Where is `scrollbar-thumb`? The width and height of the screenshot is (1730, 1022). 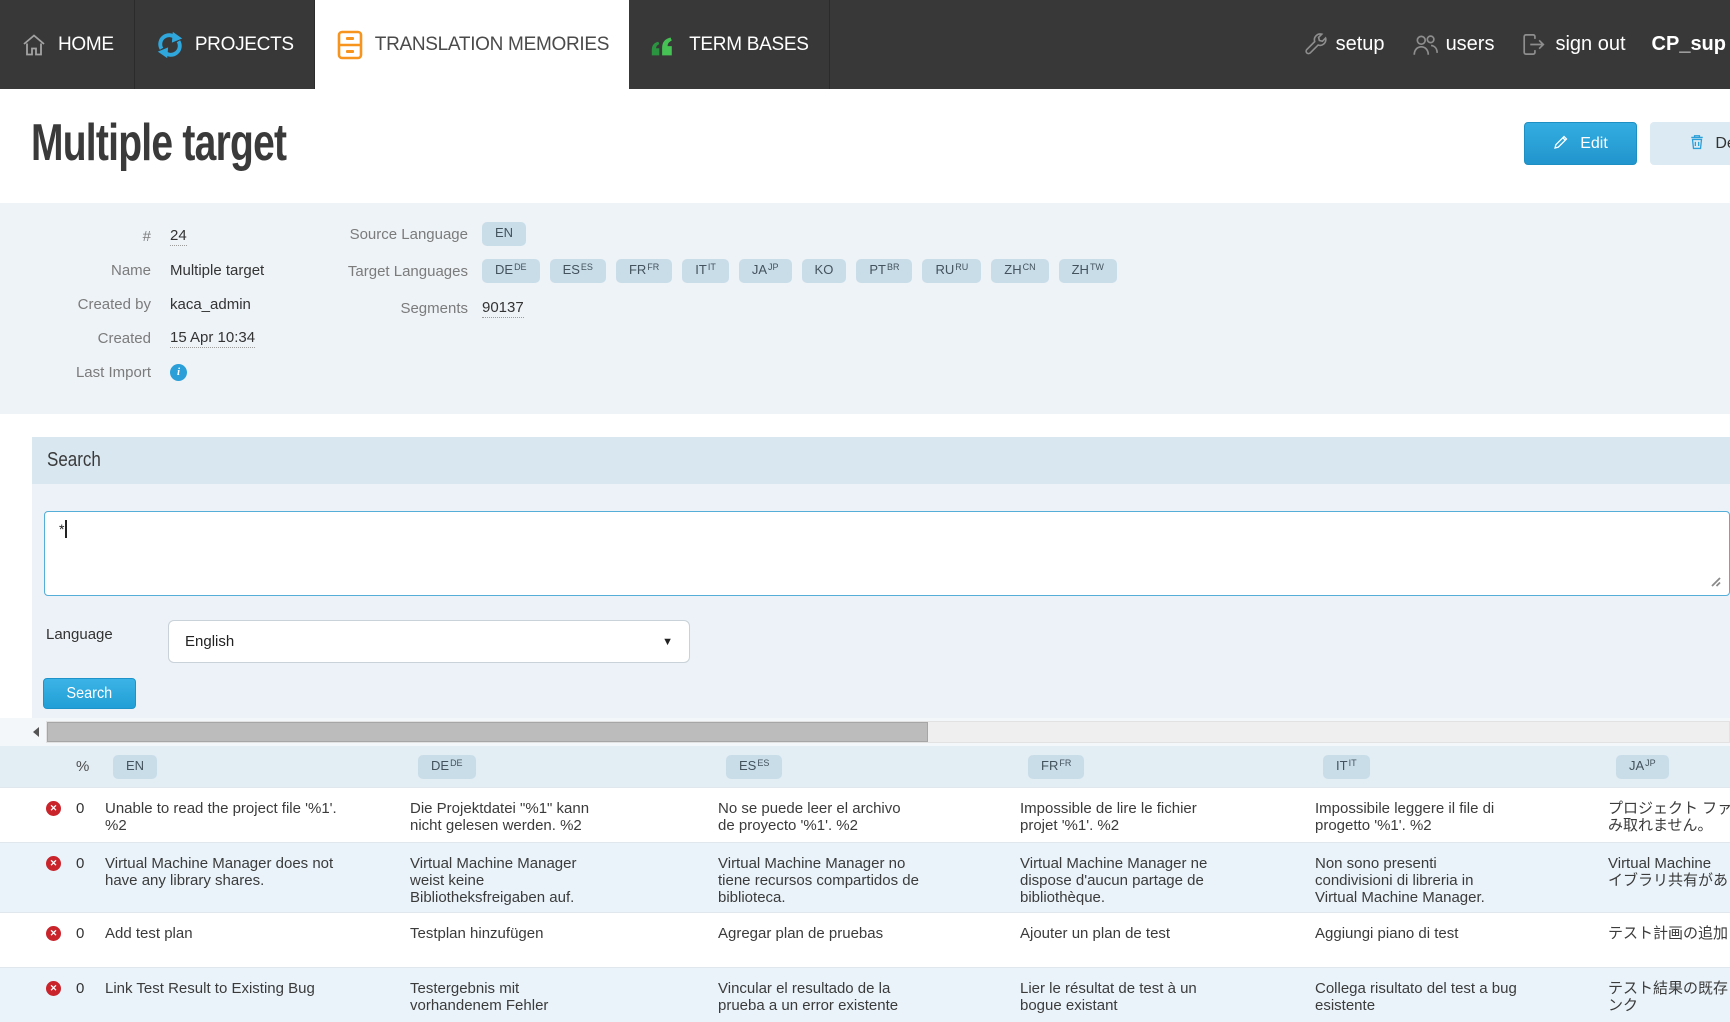 scrollbar-thumb is located at coordinates (487, 732).